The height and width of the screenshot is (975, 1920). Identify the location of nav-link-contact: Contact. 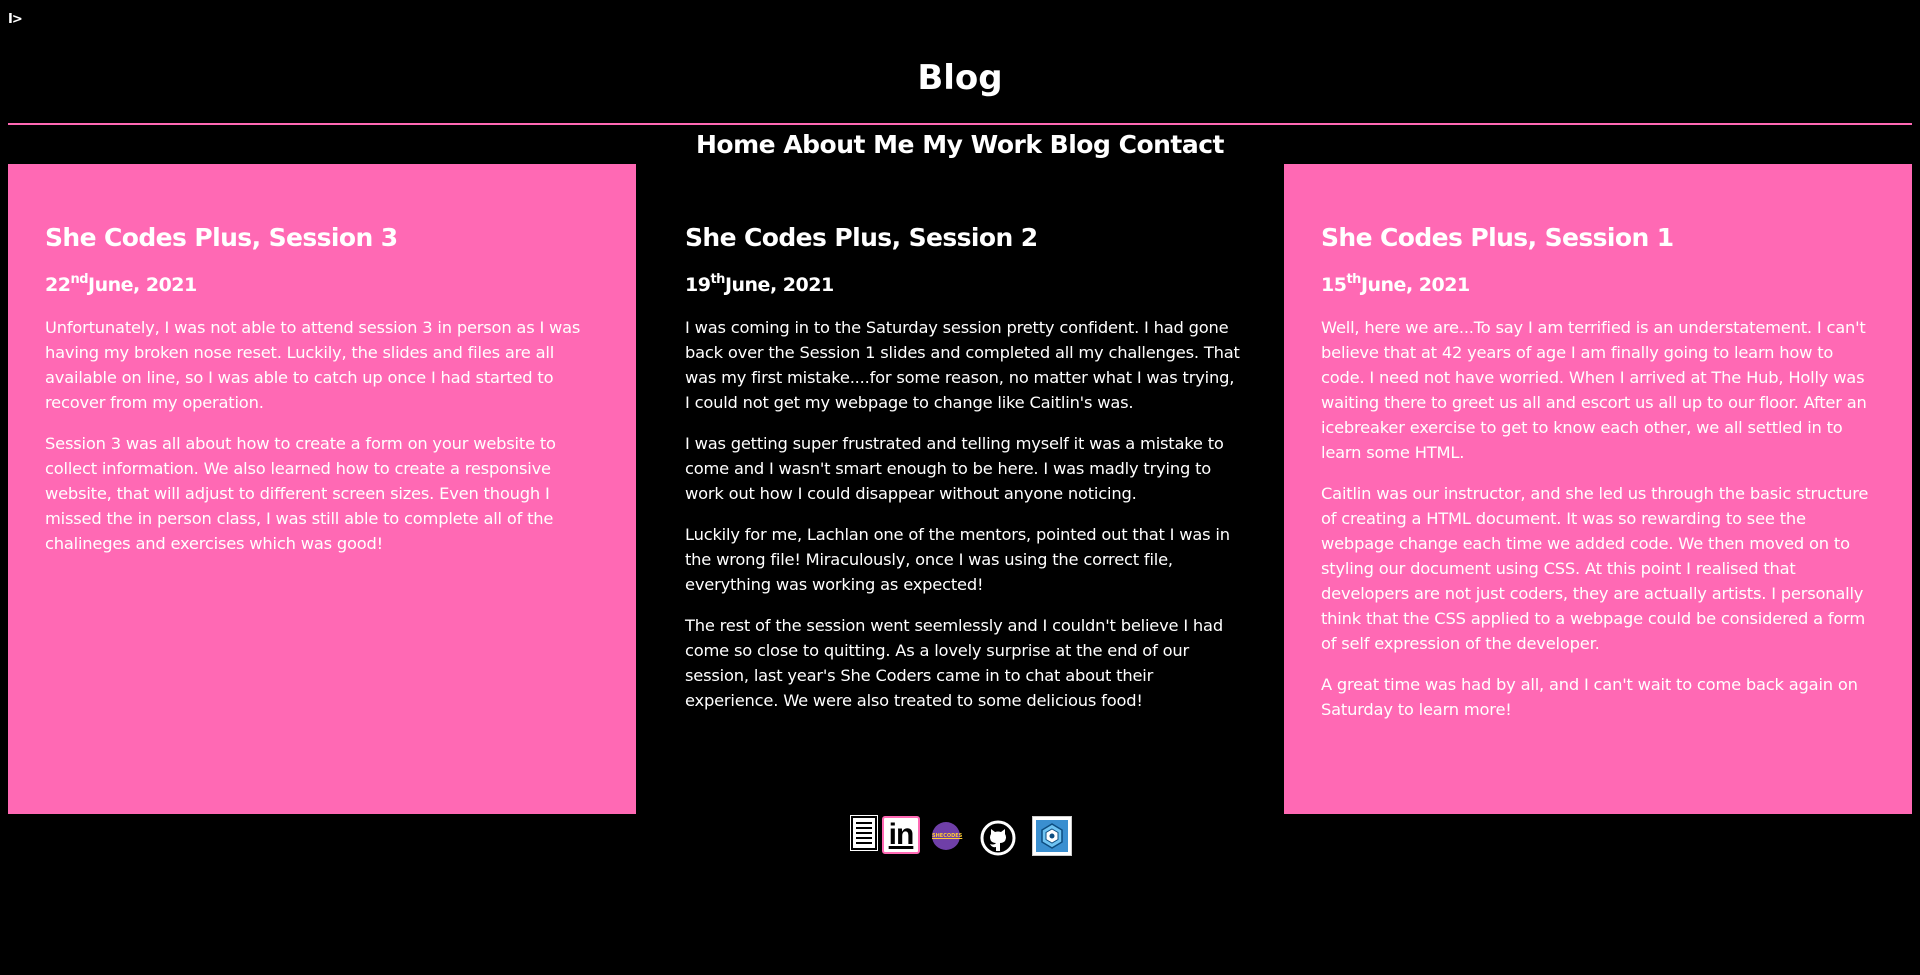
(1172, 144).